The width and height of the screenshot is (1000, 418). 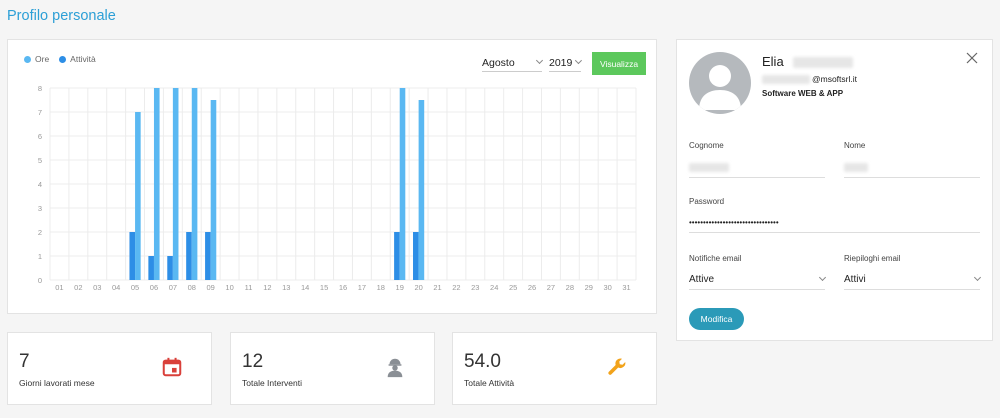 I want to click on profile-name: Elia, so click(x=808, y=61).